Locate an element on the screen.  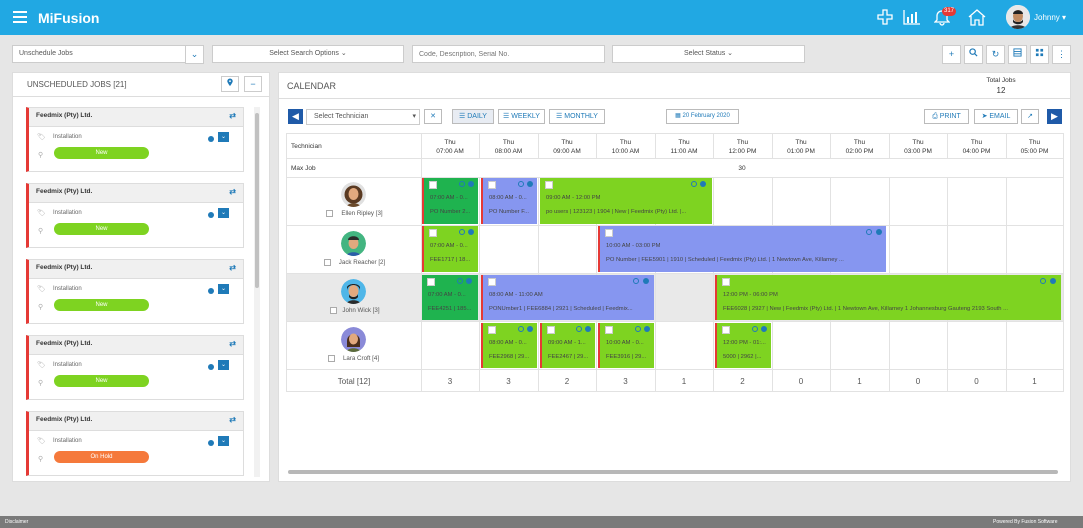
prev-arrow-button: ◀ is located at coordinates (295, 116).